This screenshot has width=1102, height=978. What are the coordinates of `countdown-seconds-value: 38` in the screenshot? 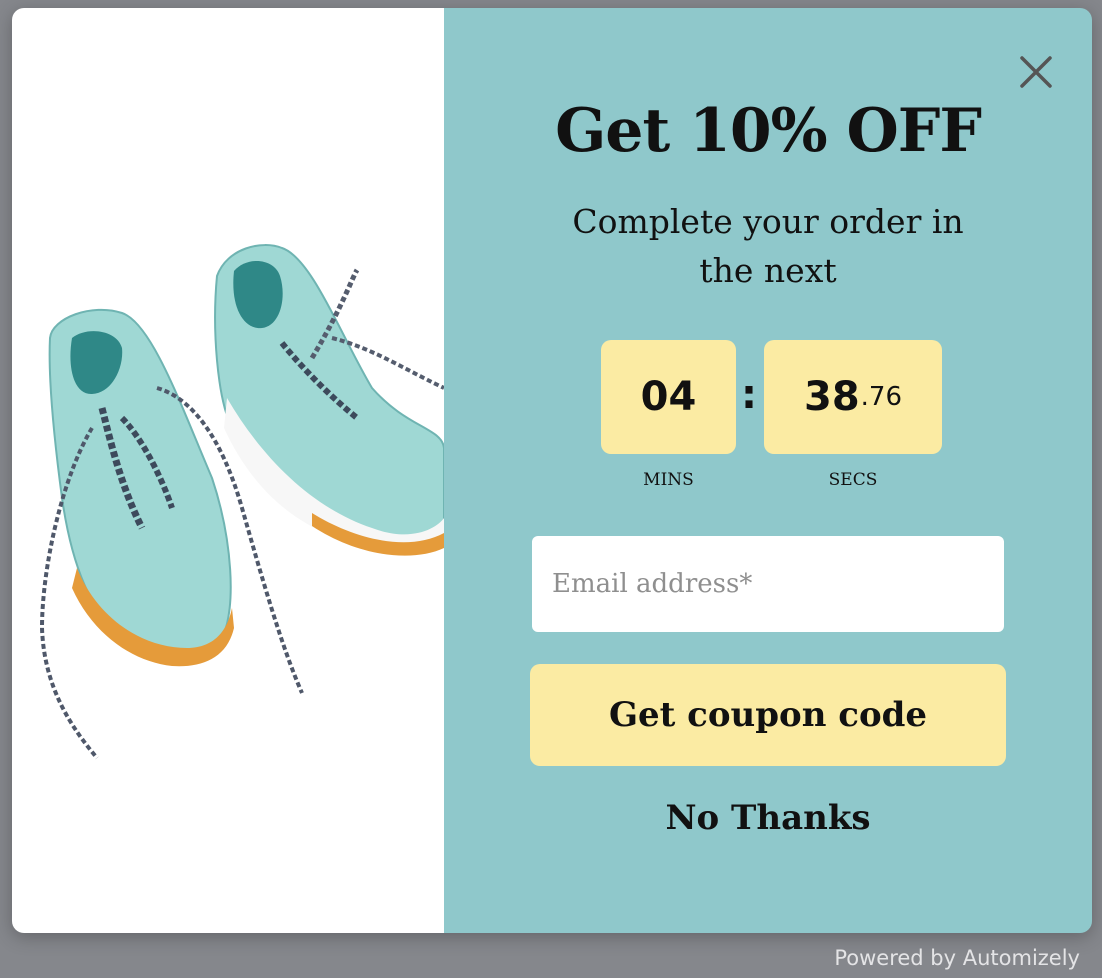 It's located at (831, 397).